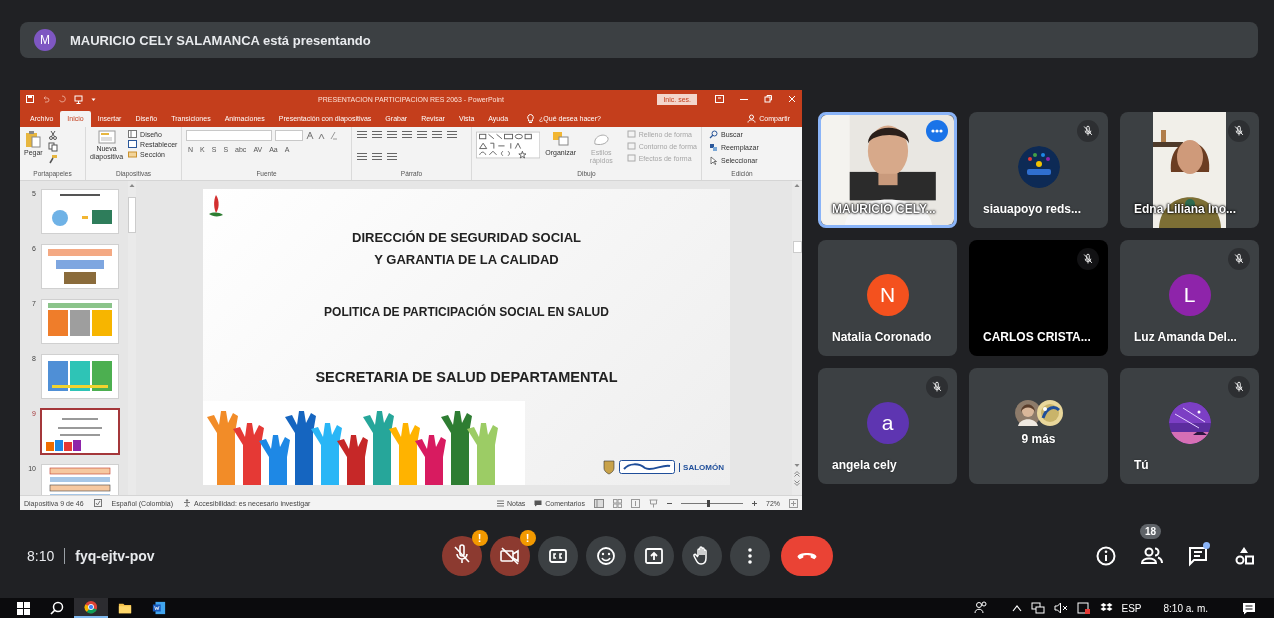  What do you see at coordinates (768, 99) in the screenshot?
I see `maximize-icon` at bounding box center [768, 99].